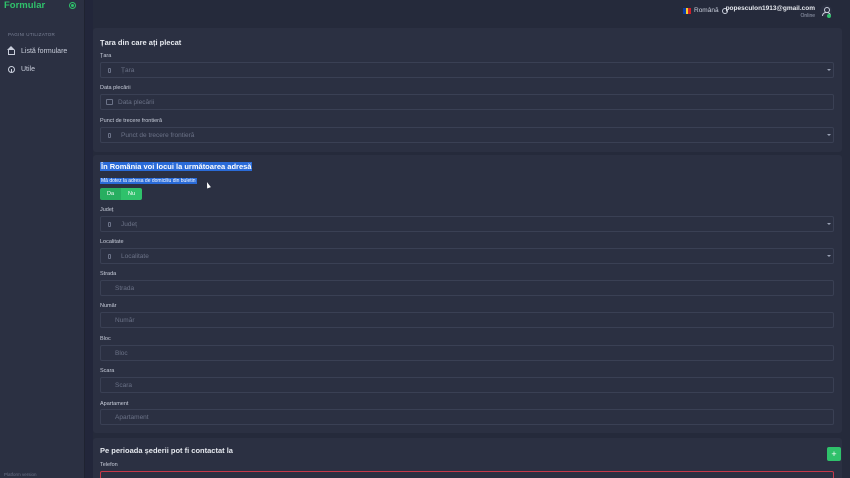 The width and height of the screenshot is (850, 478). I want to click on sidebar-footer: Platform version, so click(20, 474).